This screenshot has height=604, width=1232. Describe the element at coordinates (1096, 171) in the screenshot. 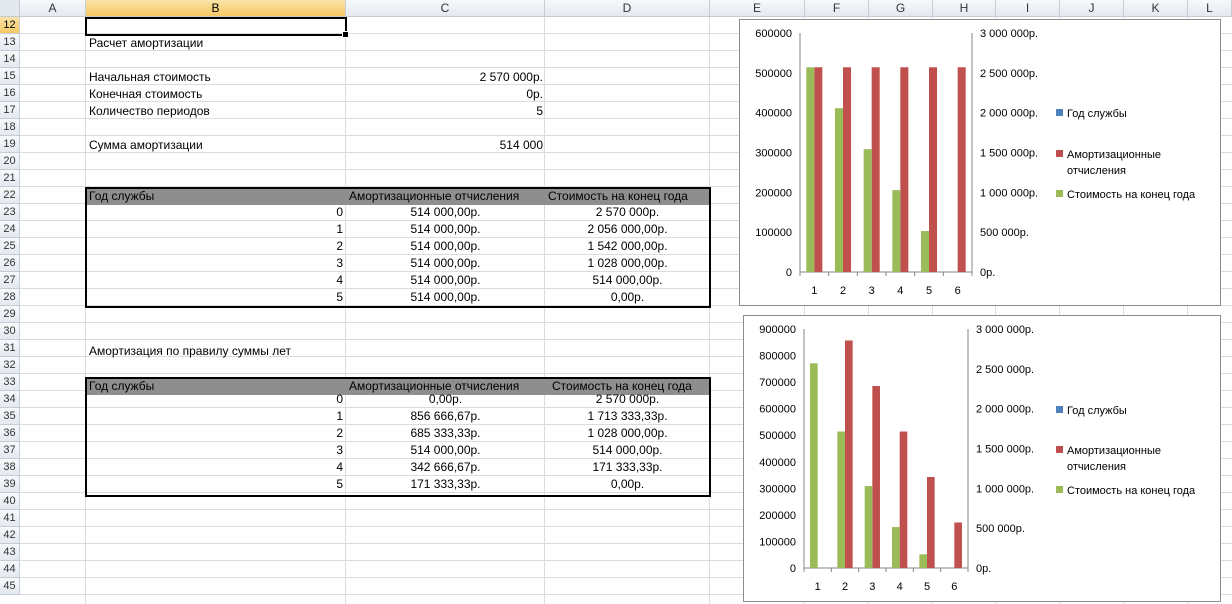

I see `legend-label-amort: отчисления` at that location.